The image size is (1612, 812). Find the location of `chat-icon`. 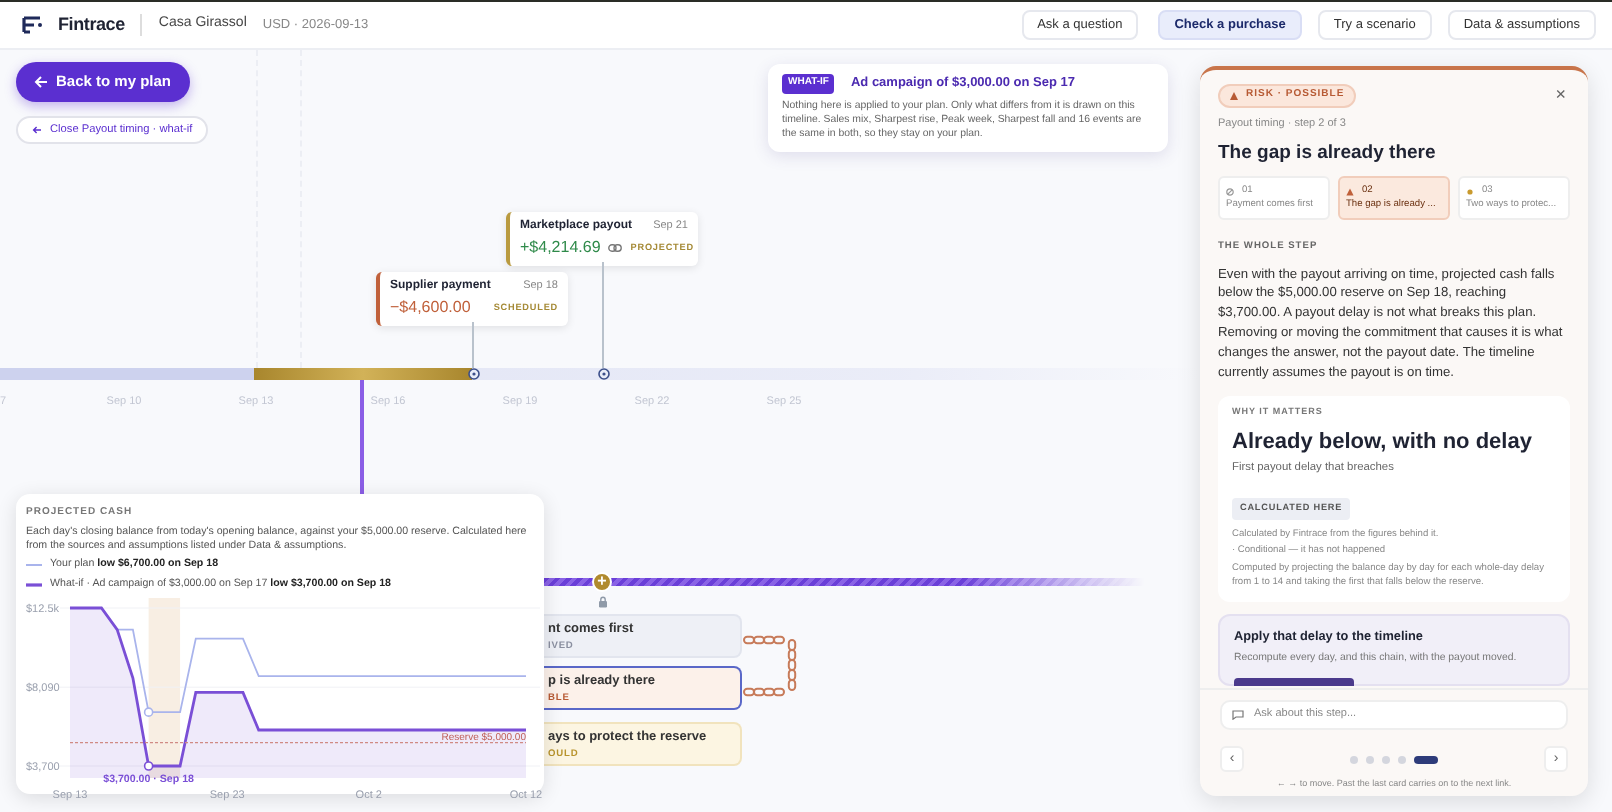

chat-icon is located at coordinates (1238, 715).